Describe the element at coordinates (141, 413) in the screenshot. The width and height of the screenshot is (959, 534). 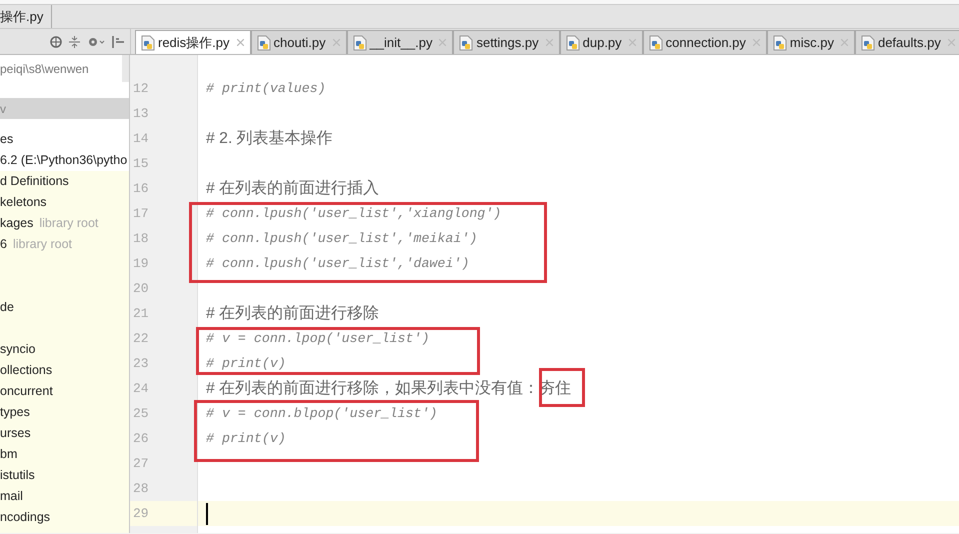
I see `line-number: 25` at that location.